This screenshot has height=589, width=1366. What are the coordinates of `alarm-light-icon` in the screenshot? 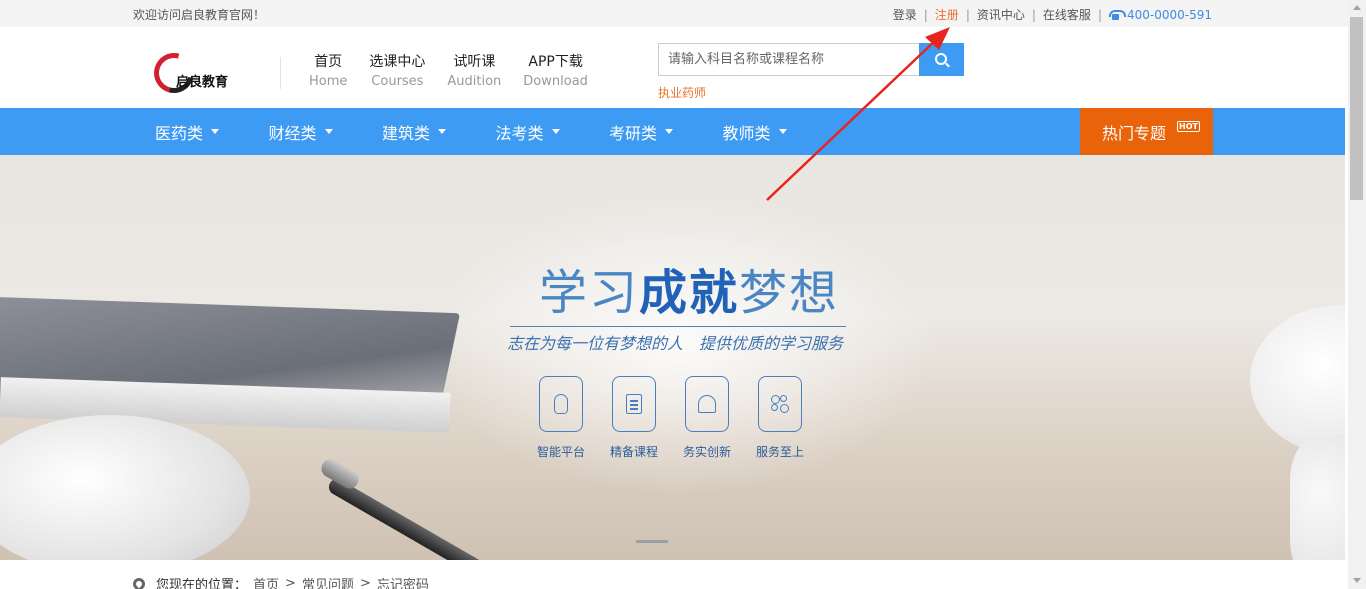 It's located at (707, 404).